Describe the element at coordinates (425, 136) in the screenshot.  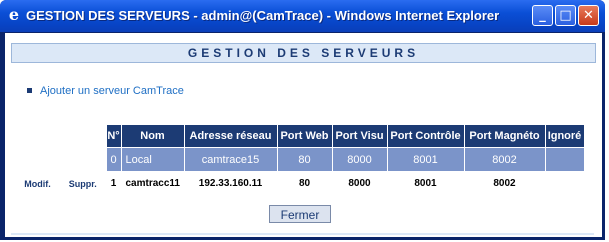
I see `col-header-port-controle: Port Contrôle` at that location.